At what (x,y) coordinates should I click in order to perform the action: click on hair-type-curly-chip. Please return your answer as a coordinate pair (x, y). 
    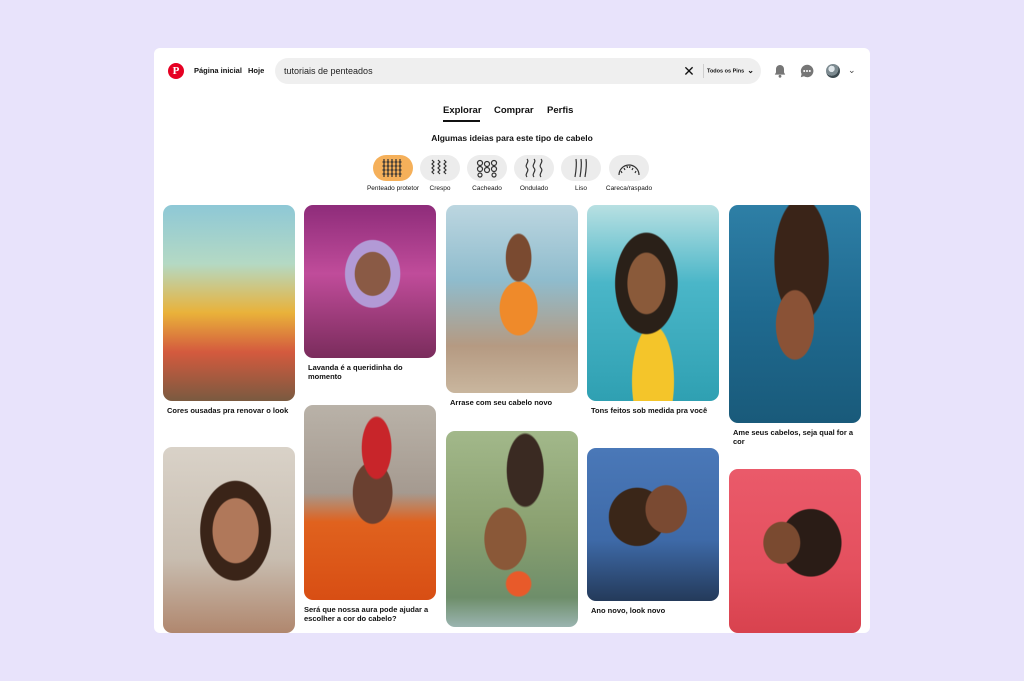
    Looking at the image, I should click on (487, 168).